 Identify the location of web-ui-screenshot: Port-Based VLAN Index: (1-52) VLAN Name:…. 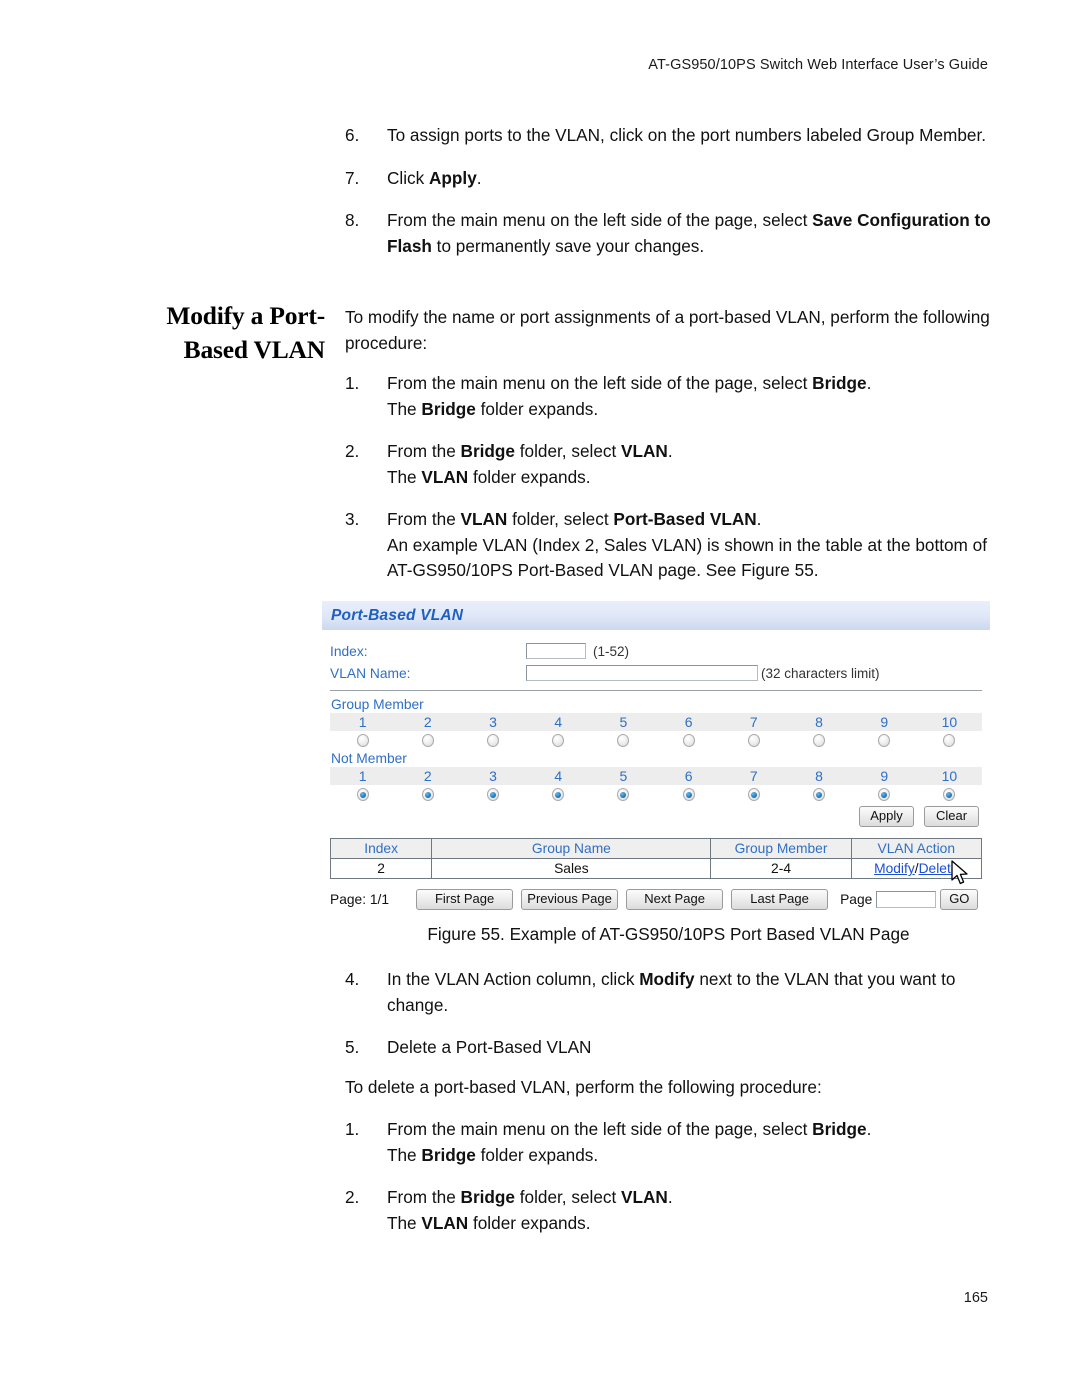
(656, 758).